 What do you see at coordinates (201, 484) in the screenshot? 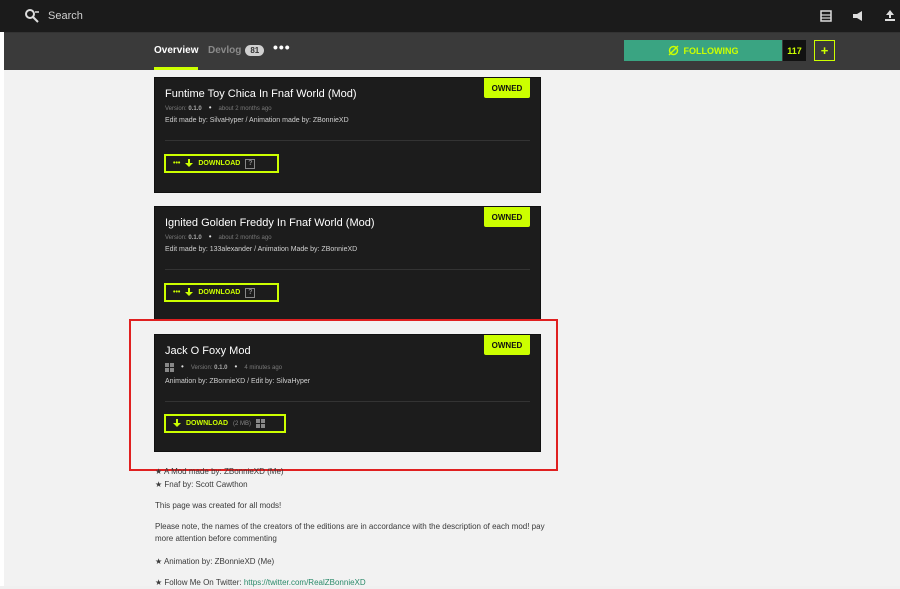
I see `description-line: ★ Fnaf by: Scott Cawthon` at bounding box center [201, 484].